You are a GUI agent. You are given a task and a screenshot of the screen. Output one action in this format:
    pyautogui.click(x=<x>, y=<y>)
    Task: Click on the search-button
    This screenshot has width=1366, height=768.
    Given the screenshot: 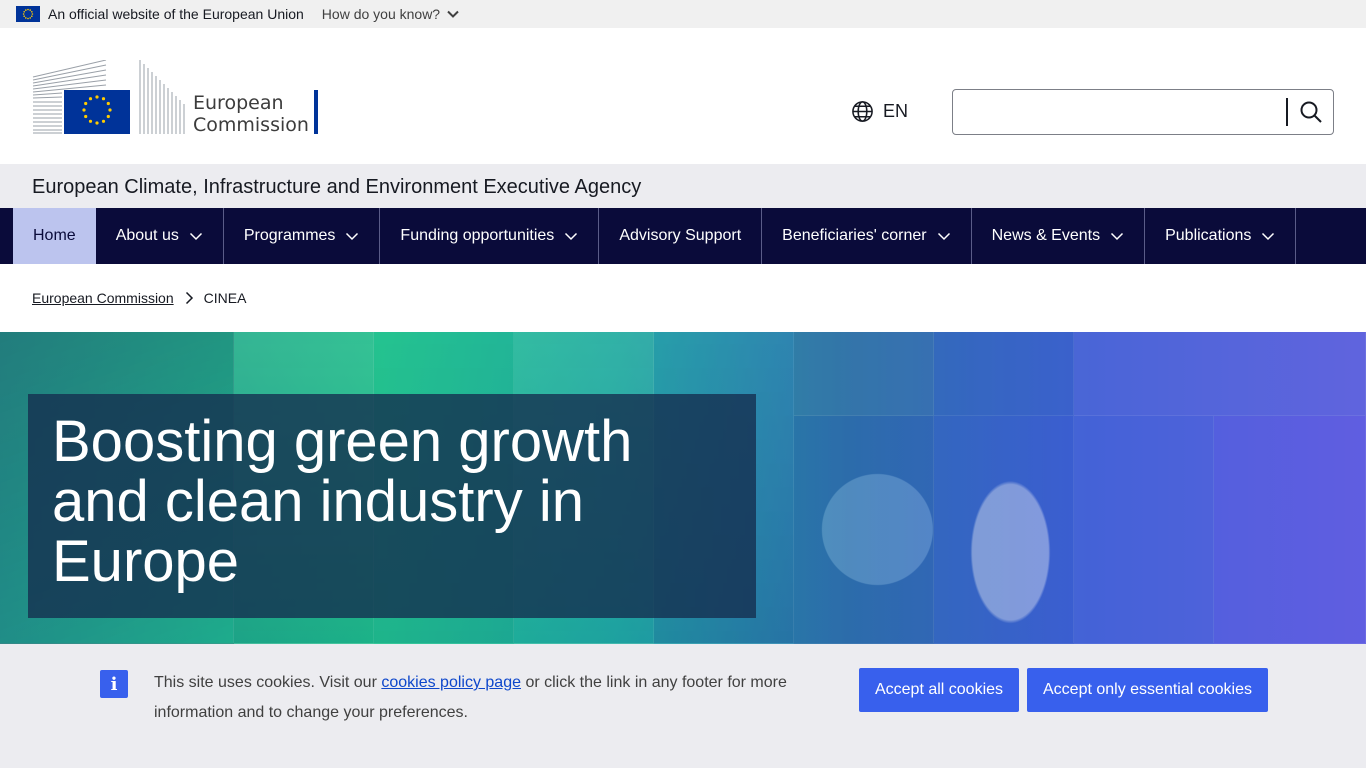 What is the action you would take?
    pyautogui.click(x=1311, y=112)
    